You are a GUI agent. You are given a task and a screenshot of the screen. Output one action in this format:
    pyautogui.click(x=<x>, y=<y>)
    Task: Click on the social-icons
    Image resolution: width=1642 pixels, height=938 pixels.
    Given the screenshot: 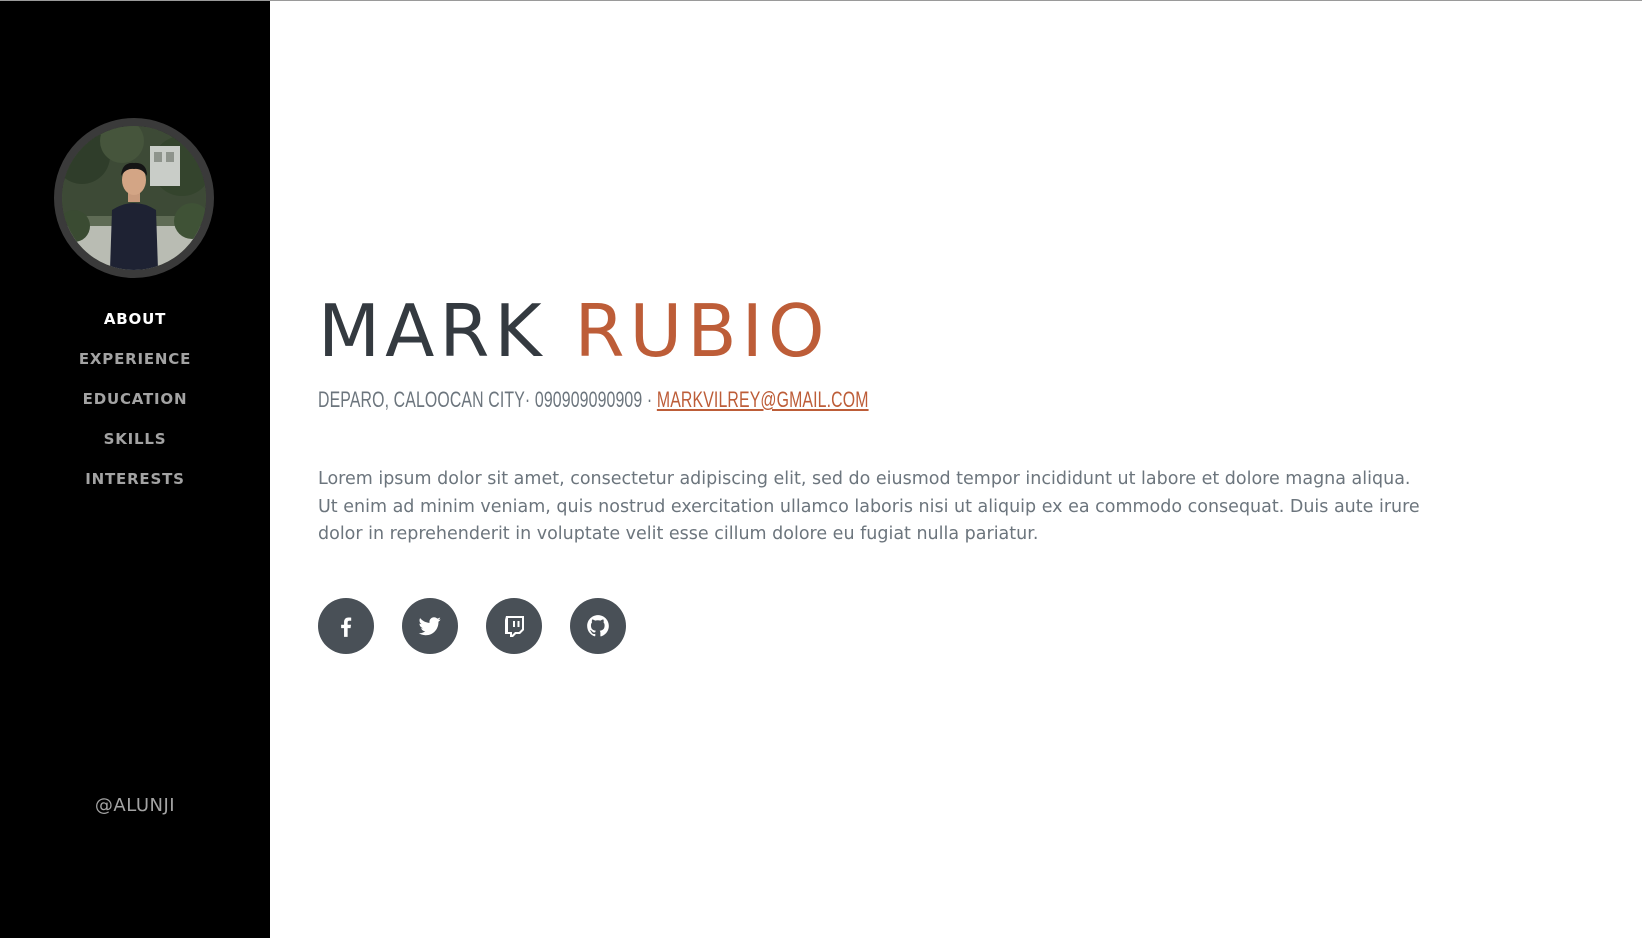 What is the action you would take?
    pyautogui.click(x=472, y=626)
    